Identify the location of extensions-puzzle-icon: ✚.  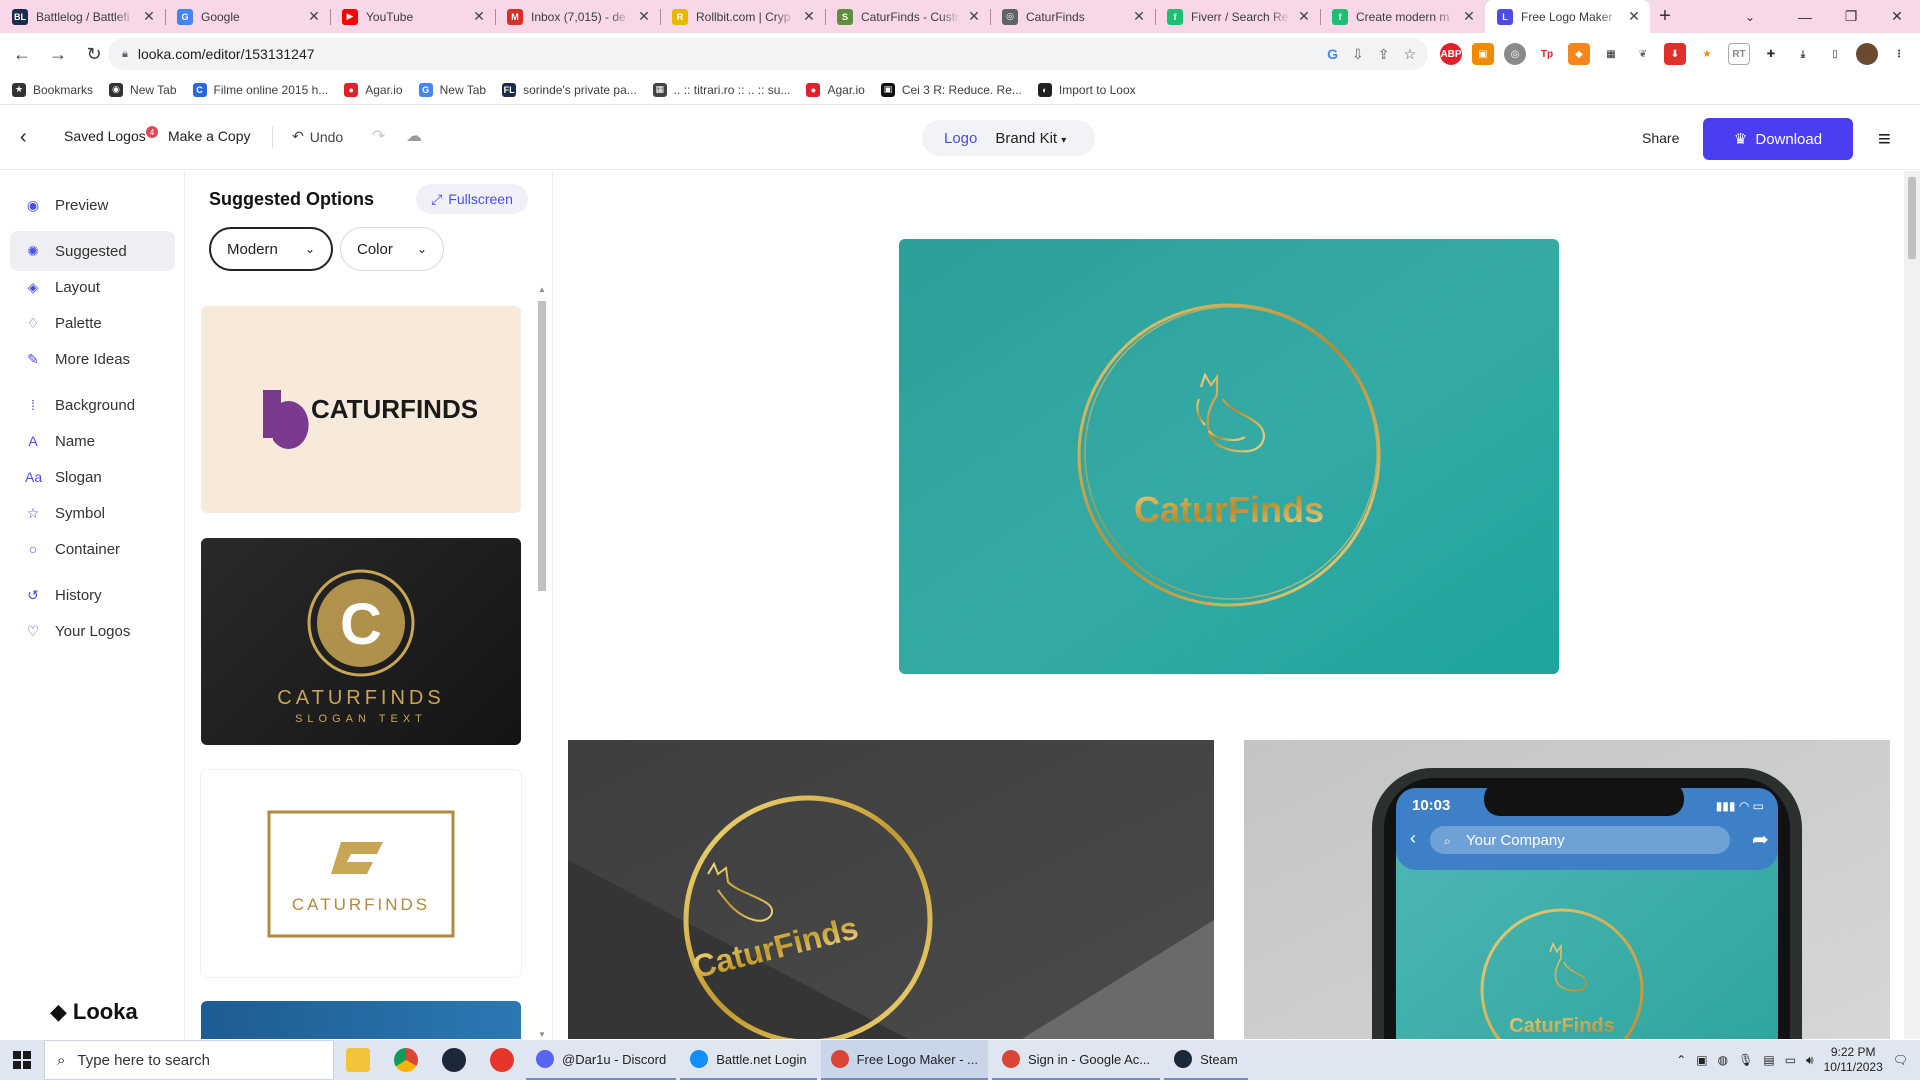
(1771, 54).